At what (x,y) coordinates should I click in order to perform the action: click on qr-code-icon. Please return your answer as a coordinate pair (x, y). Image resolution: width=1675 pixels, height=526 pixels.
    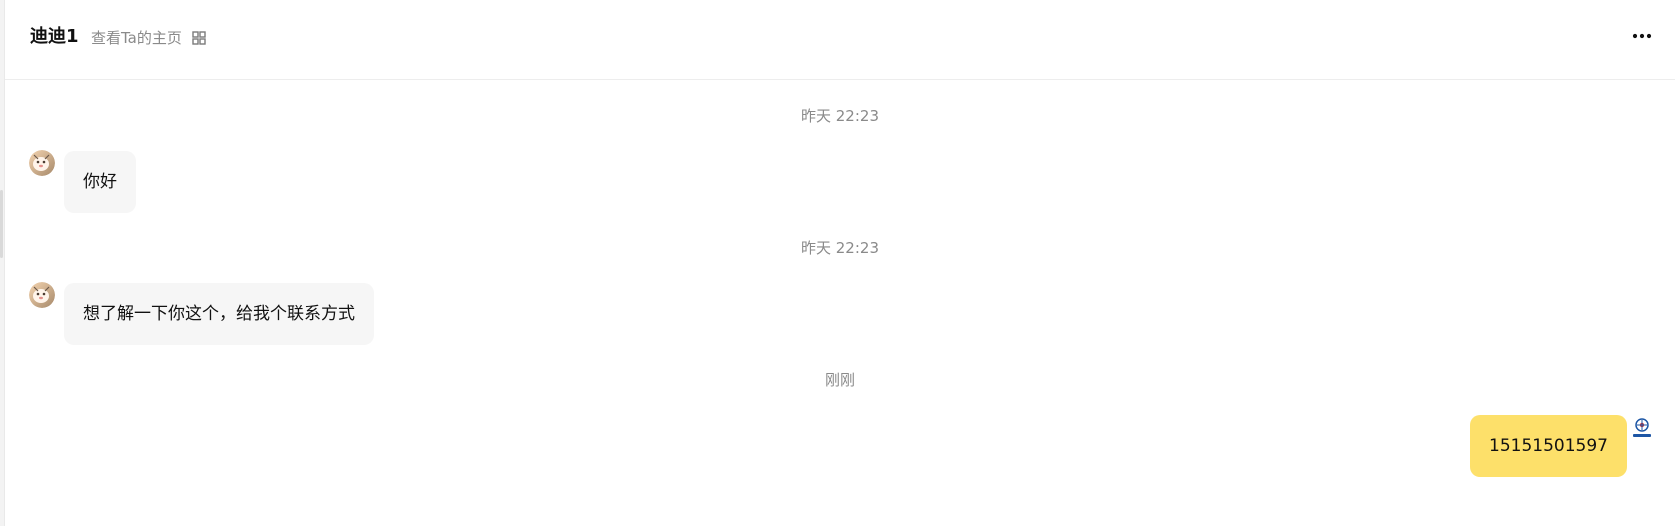
    Looking at the image, I should click on (199, 37).